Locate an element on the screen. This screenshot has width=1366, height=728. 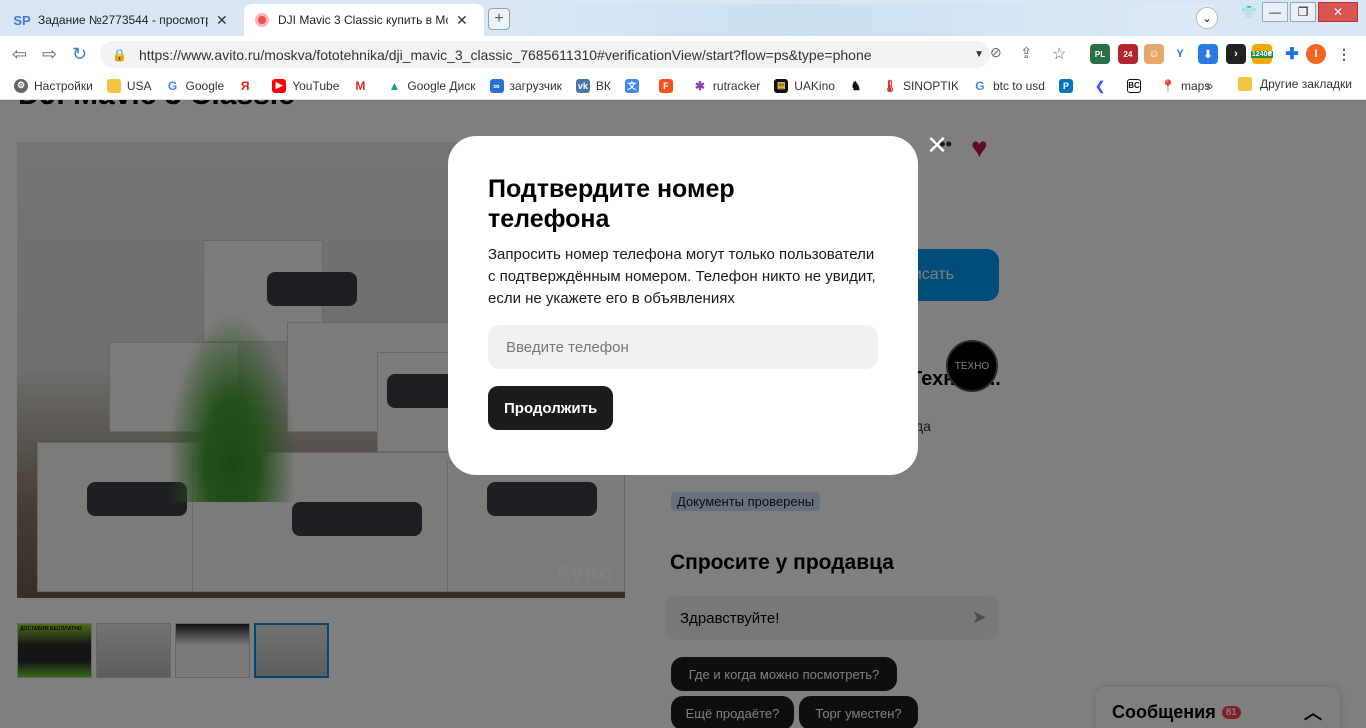
minimize-icon: — is located at coordinates (1275, 12).